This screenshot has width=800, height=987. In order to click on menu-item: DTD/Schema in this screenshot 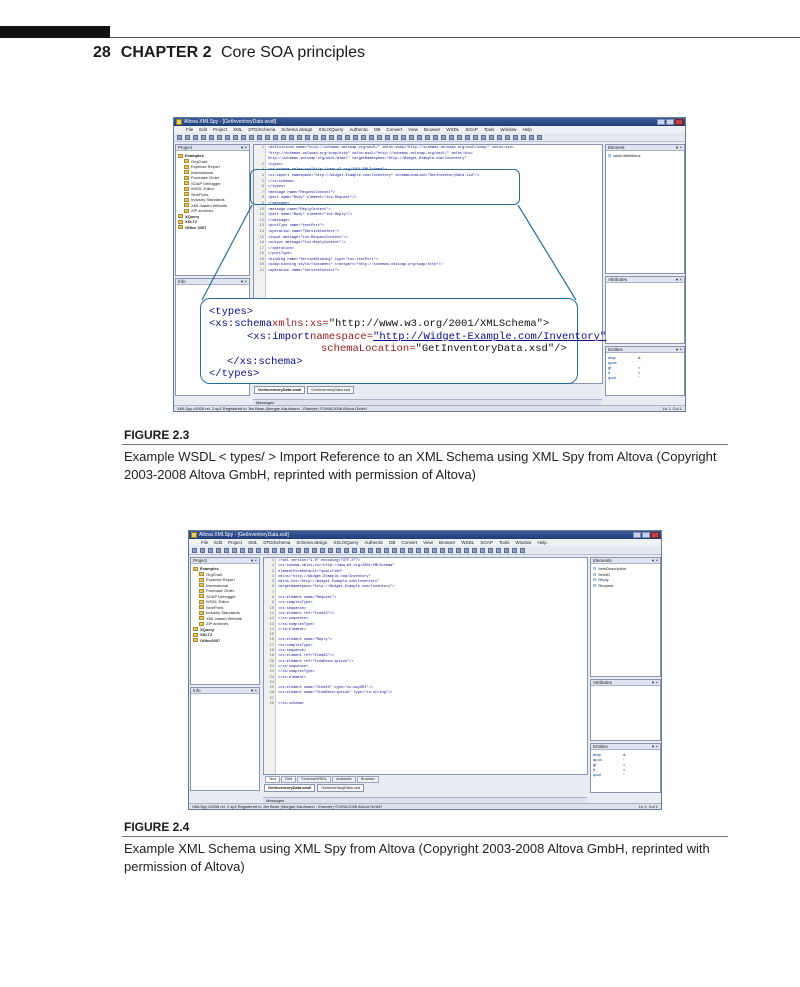, I will do `click(261, 129)`.